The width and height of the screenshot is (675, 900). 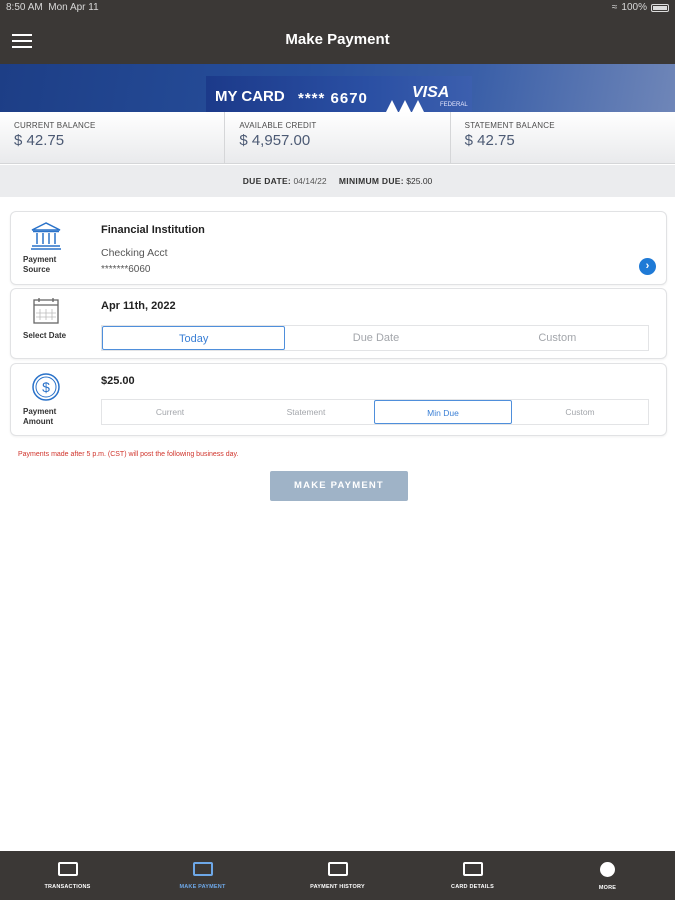 I want to click on payment-history-icon, so click(x=337, y=869).